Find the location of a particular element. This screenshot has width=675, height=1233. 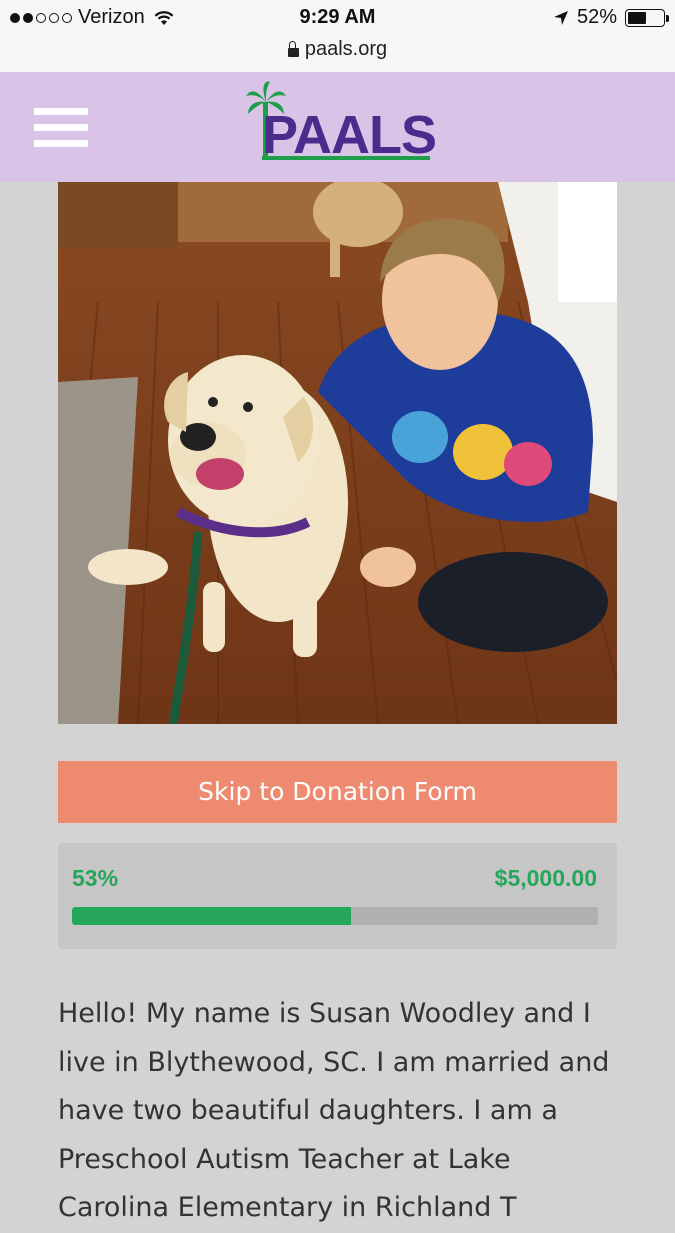

battery-percent: 52% is located at coordinates (596, 17).